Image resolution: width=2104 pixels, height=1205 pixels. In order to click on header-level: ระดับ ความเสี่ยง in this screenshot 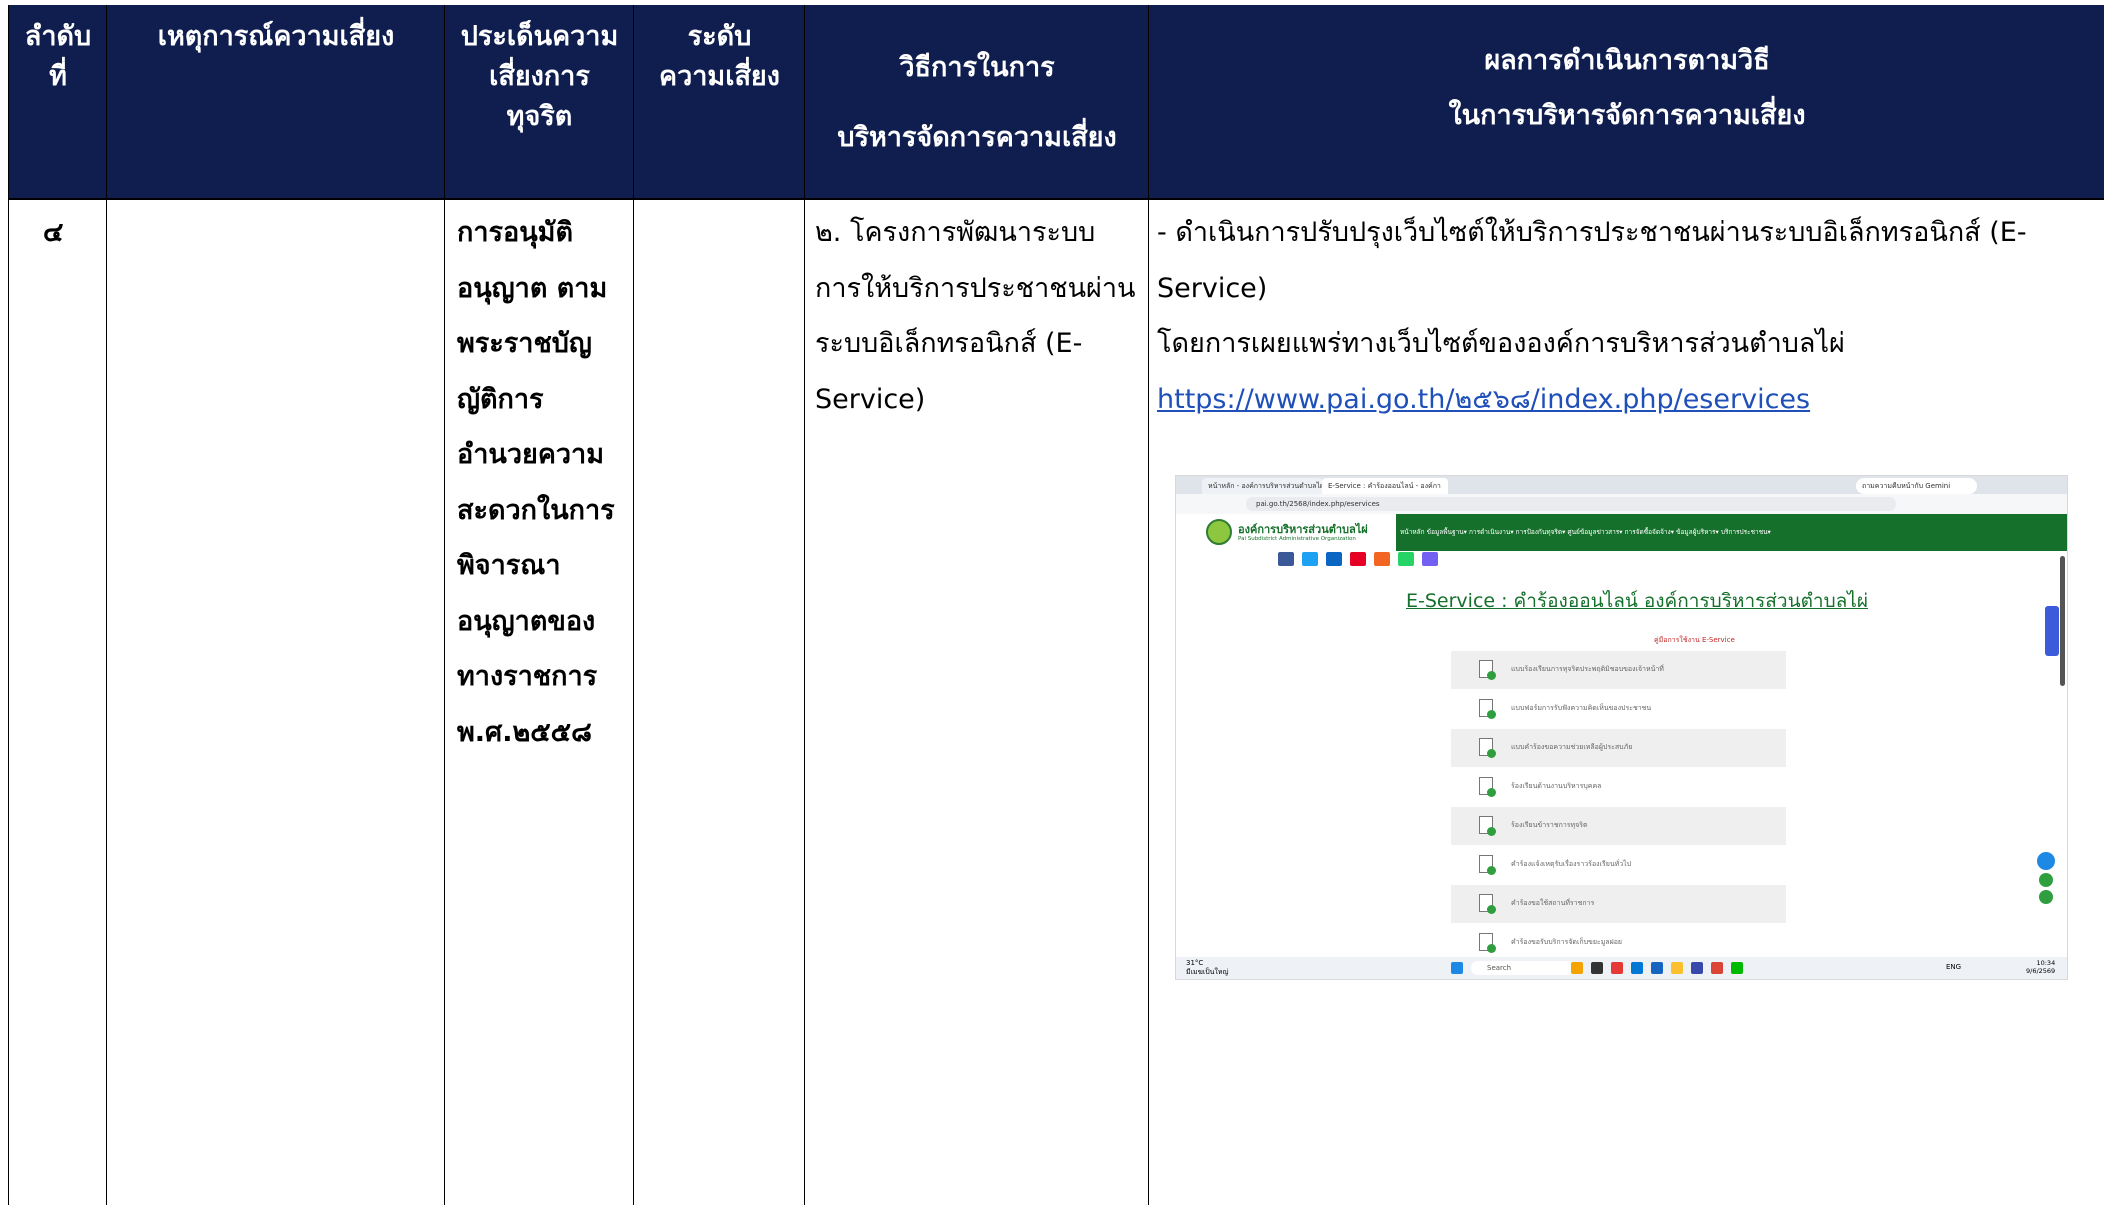, I will do `click(719, 101)`.